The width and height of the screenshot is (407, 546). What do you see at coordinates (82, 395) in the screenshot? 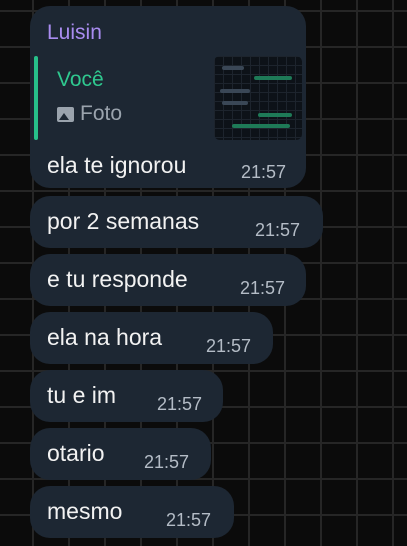
I see `message-text: tu e im` at bounding box center [82, 395].